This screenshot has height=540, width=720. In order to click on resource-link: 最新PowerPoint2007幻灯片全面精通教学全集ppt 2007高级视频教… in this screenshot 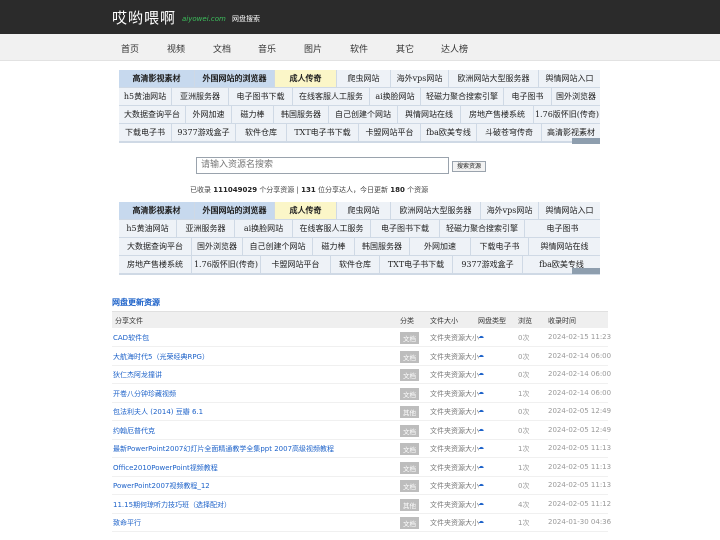, I will do `click(223, 449)`.